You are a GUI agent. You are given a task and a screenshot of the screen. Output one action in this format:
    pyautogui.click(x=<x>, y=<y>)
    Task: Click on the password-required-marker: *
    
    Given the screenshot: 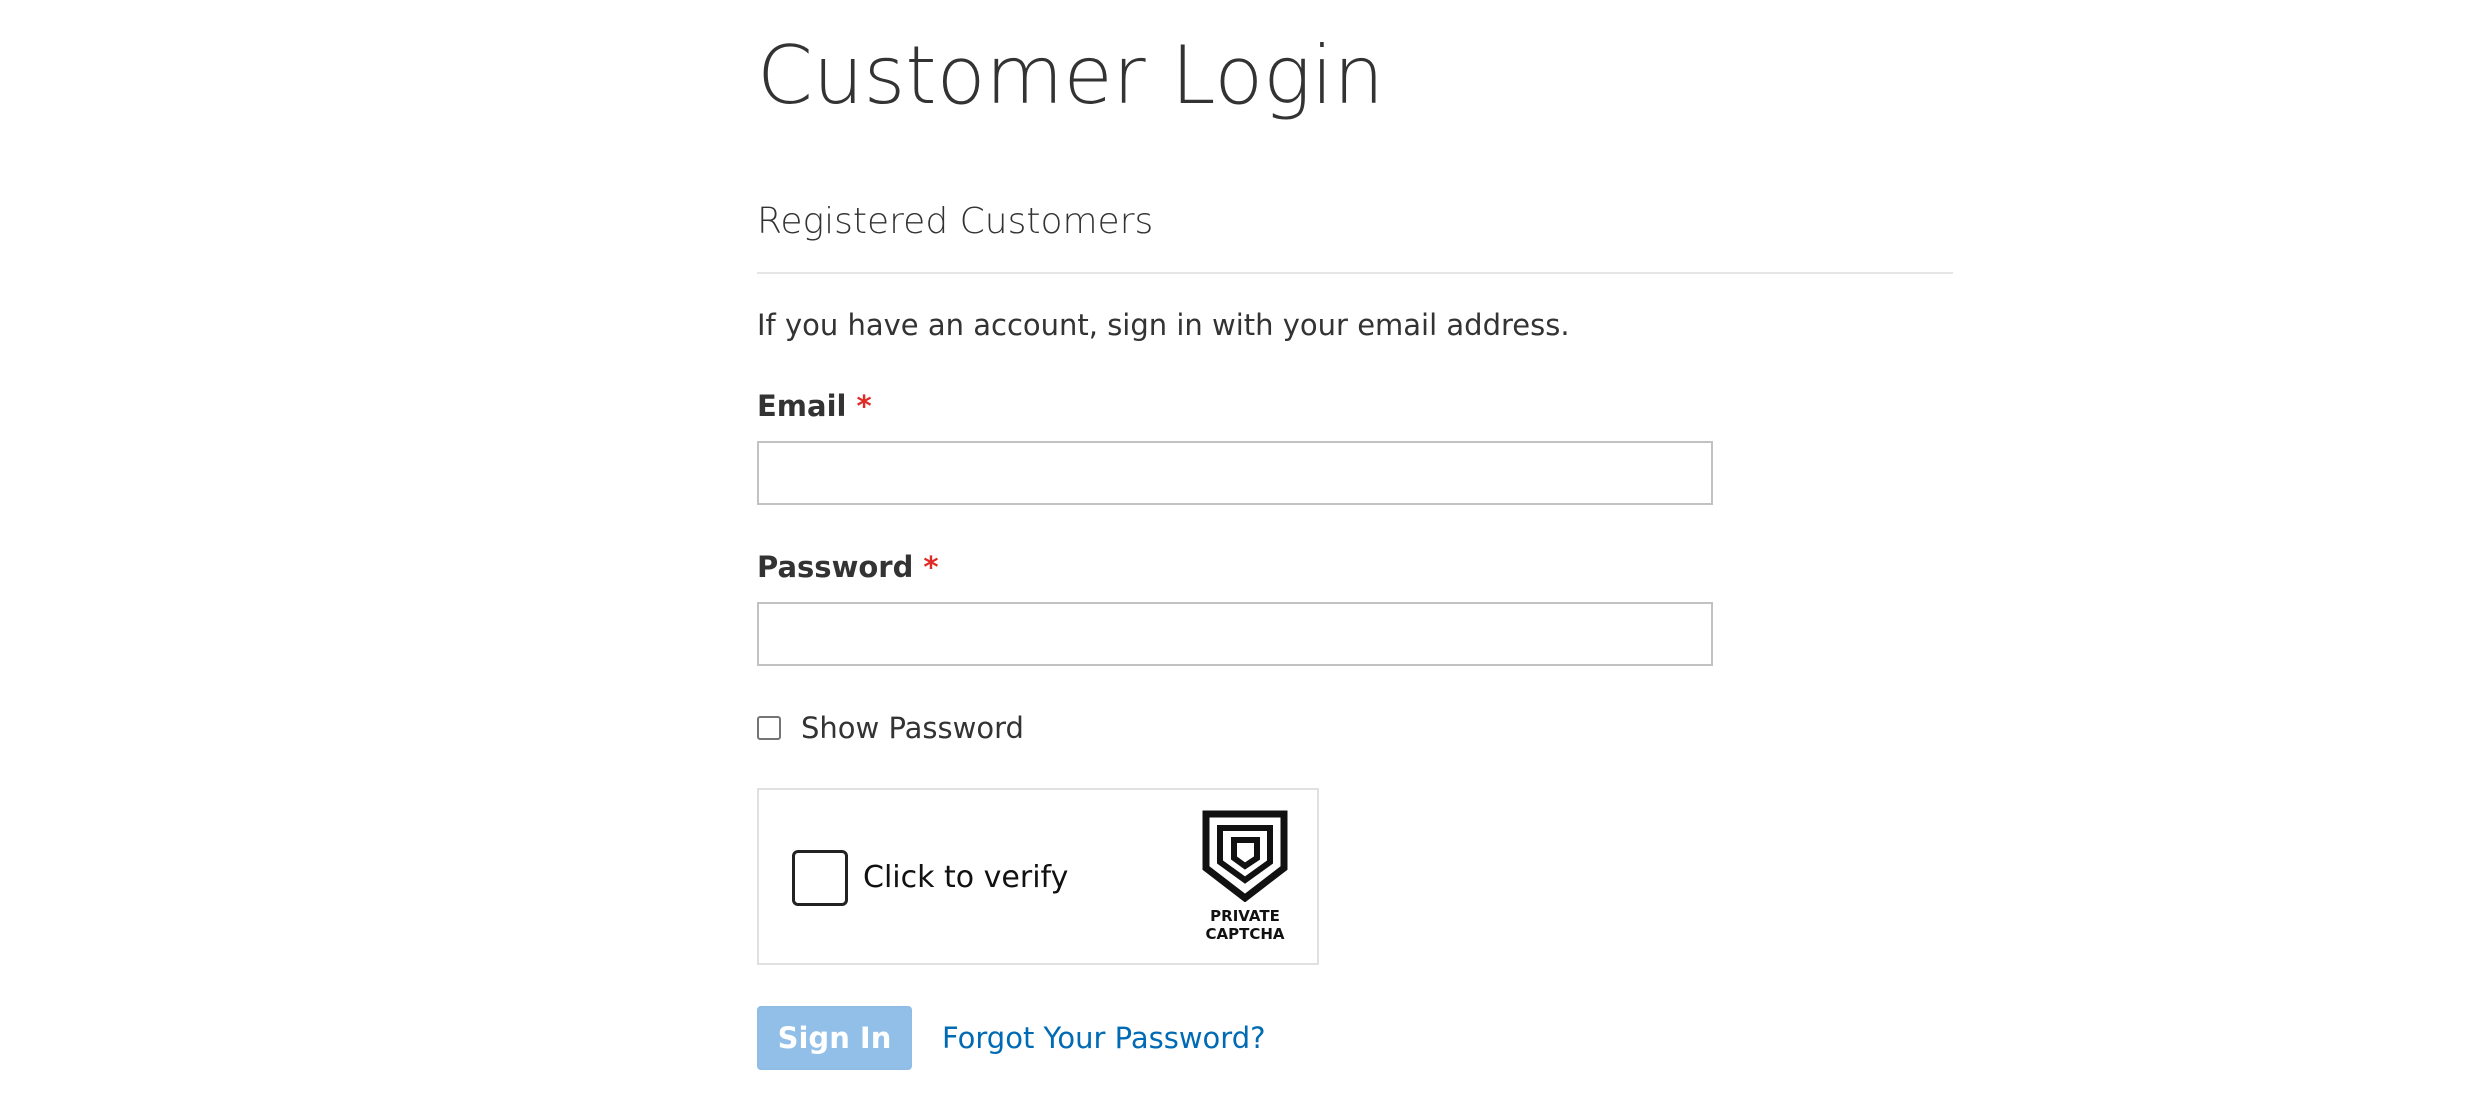 What is the action you would take?
    pyautogui.click(x=931, y=567)
    